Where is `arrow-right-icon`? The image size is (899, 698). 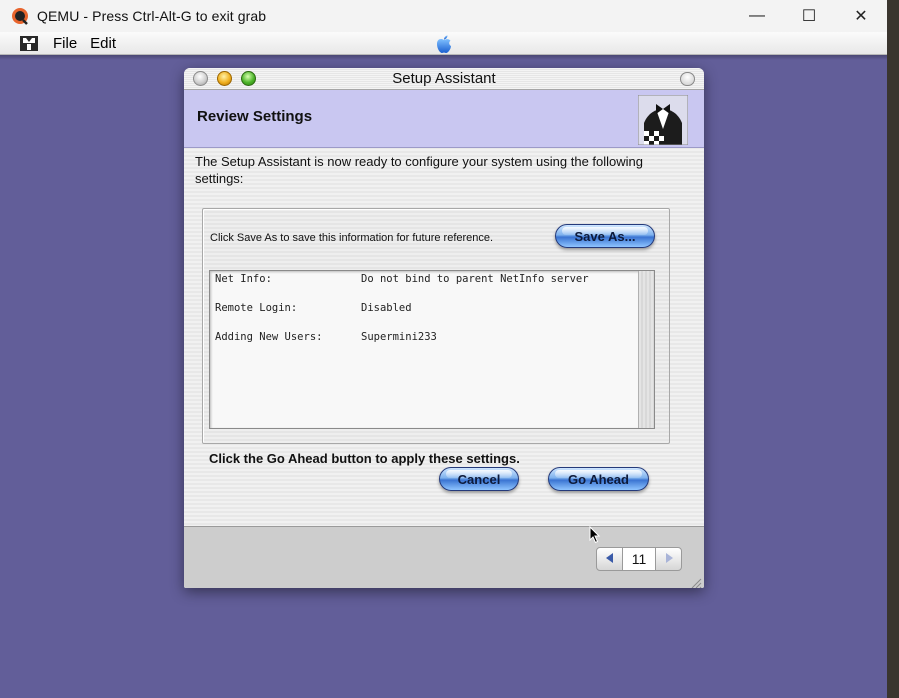
arrow-right-icon is located at coordinates (669, 559).